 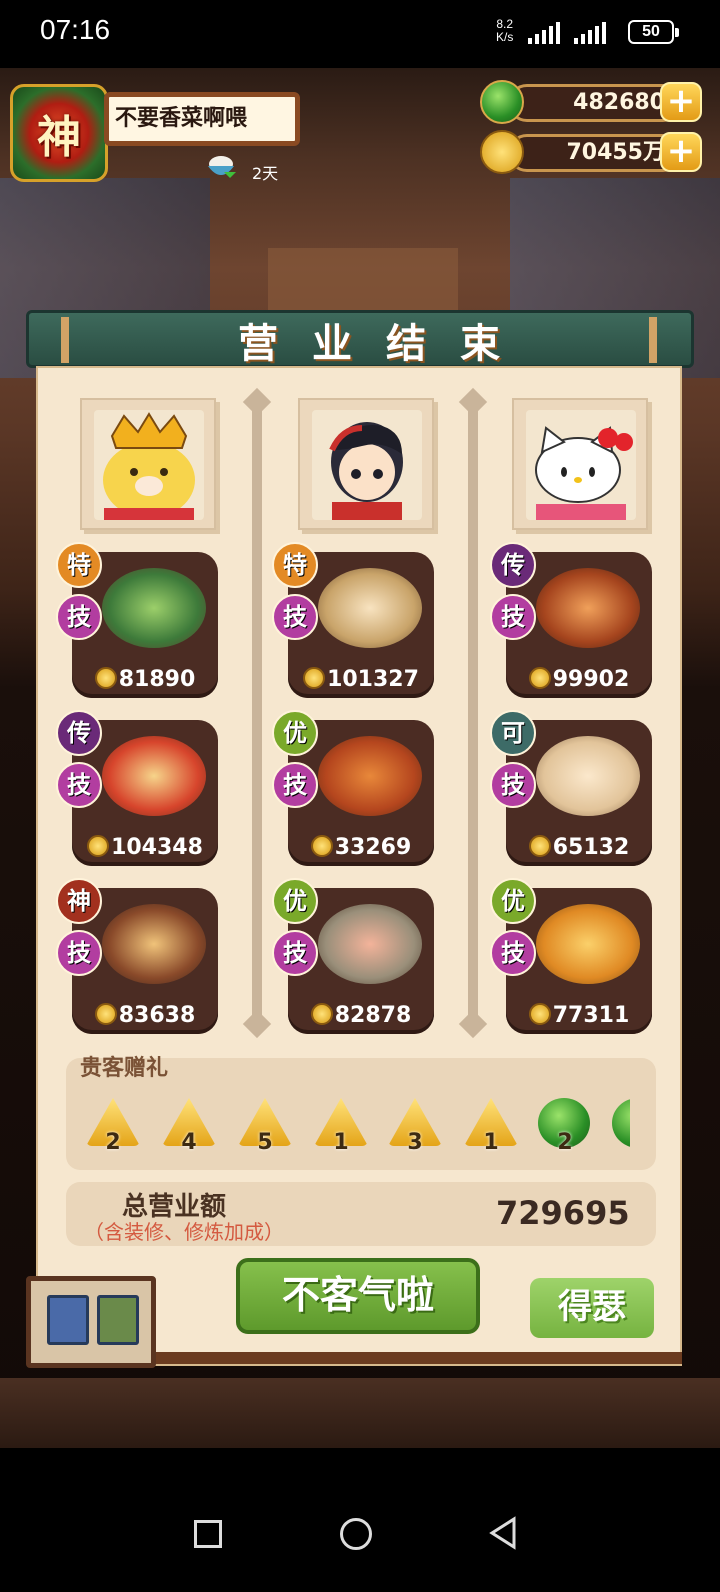 What do you see at coordinates (75, 29) in the screenshot?
I see `clock: 07:16` at bounding box center [75, 29].